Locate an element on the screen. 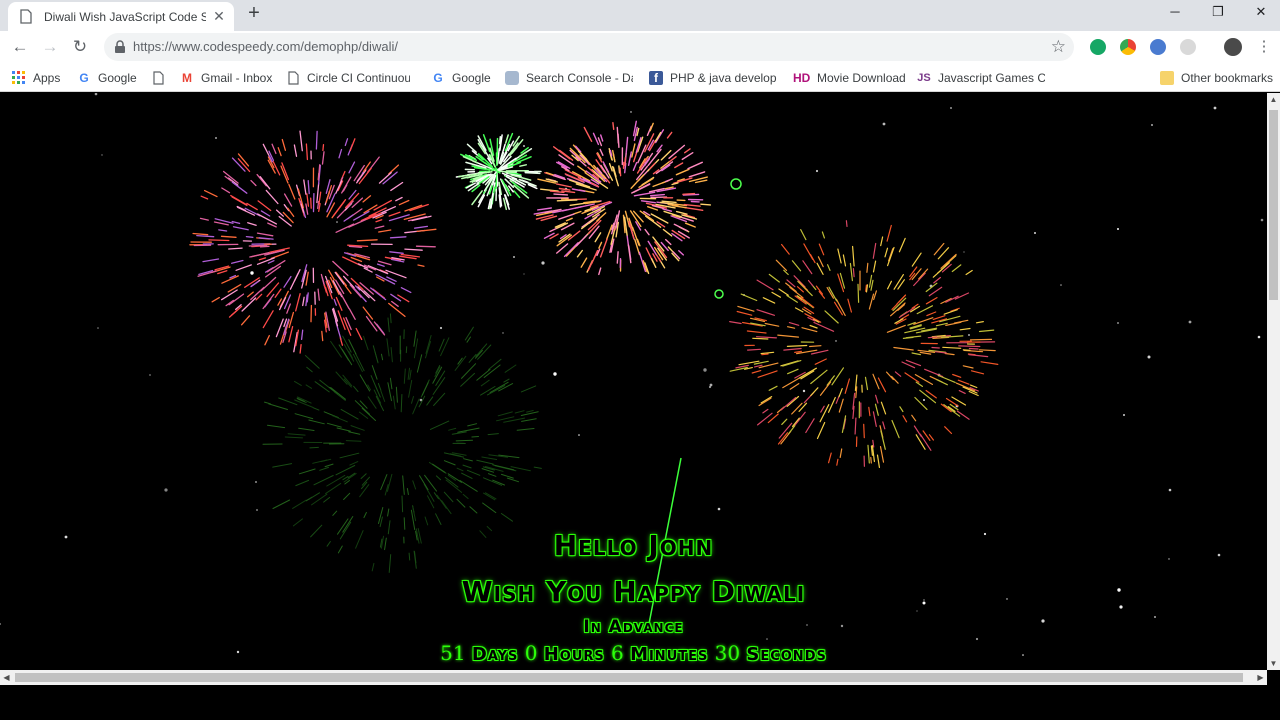  browser-tab: Diwali Wish JavaScript Code Scri ✕ is located at coordinates (121, 16).